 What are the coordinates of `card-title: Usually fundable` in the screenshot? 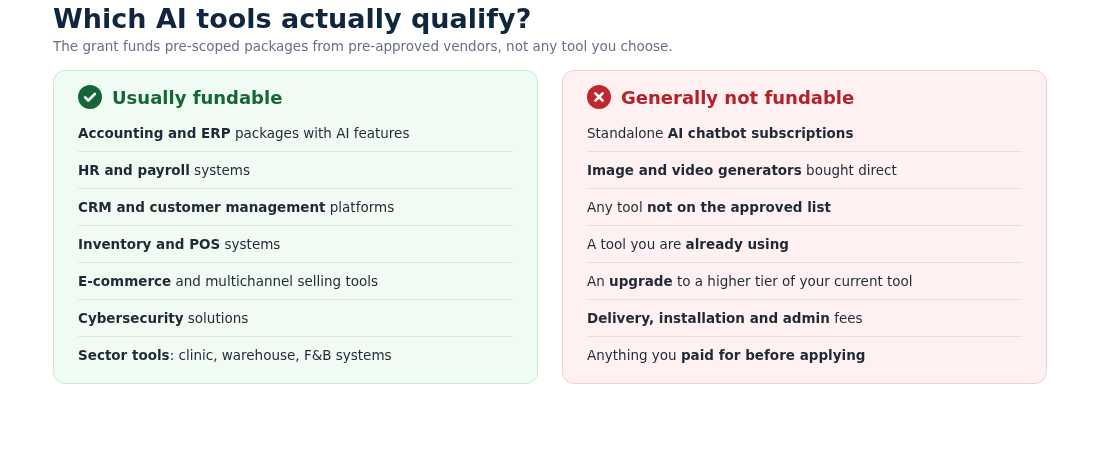 It's located at (197, 97).